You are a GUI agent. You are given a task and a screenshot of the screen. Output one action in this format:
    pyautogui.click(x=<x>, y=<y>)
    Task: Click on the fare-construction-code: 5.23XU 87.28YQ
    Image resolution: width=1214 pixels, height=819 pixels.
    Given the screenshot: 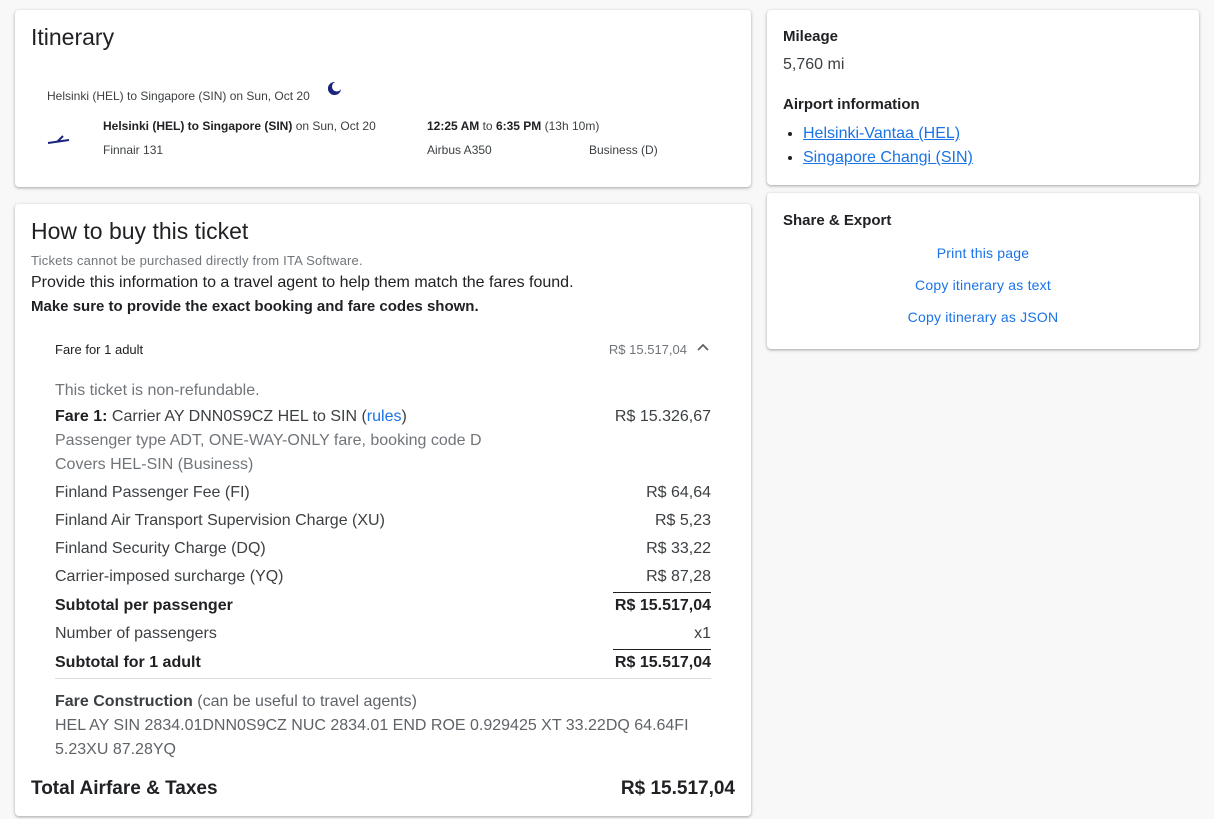 What is the action you would take?
    pyautogui.click(x=115, y=749)
    